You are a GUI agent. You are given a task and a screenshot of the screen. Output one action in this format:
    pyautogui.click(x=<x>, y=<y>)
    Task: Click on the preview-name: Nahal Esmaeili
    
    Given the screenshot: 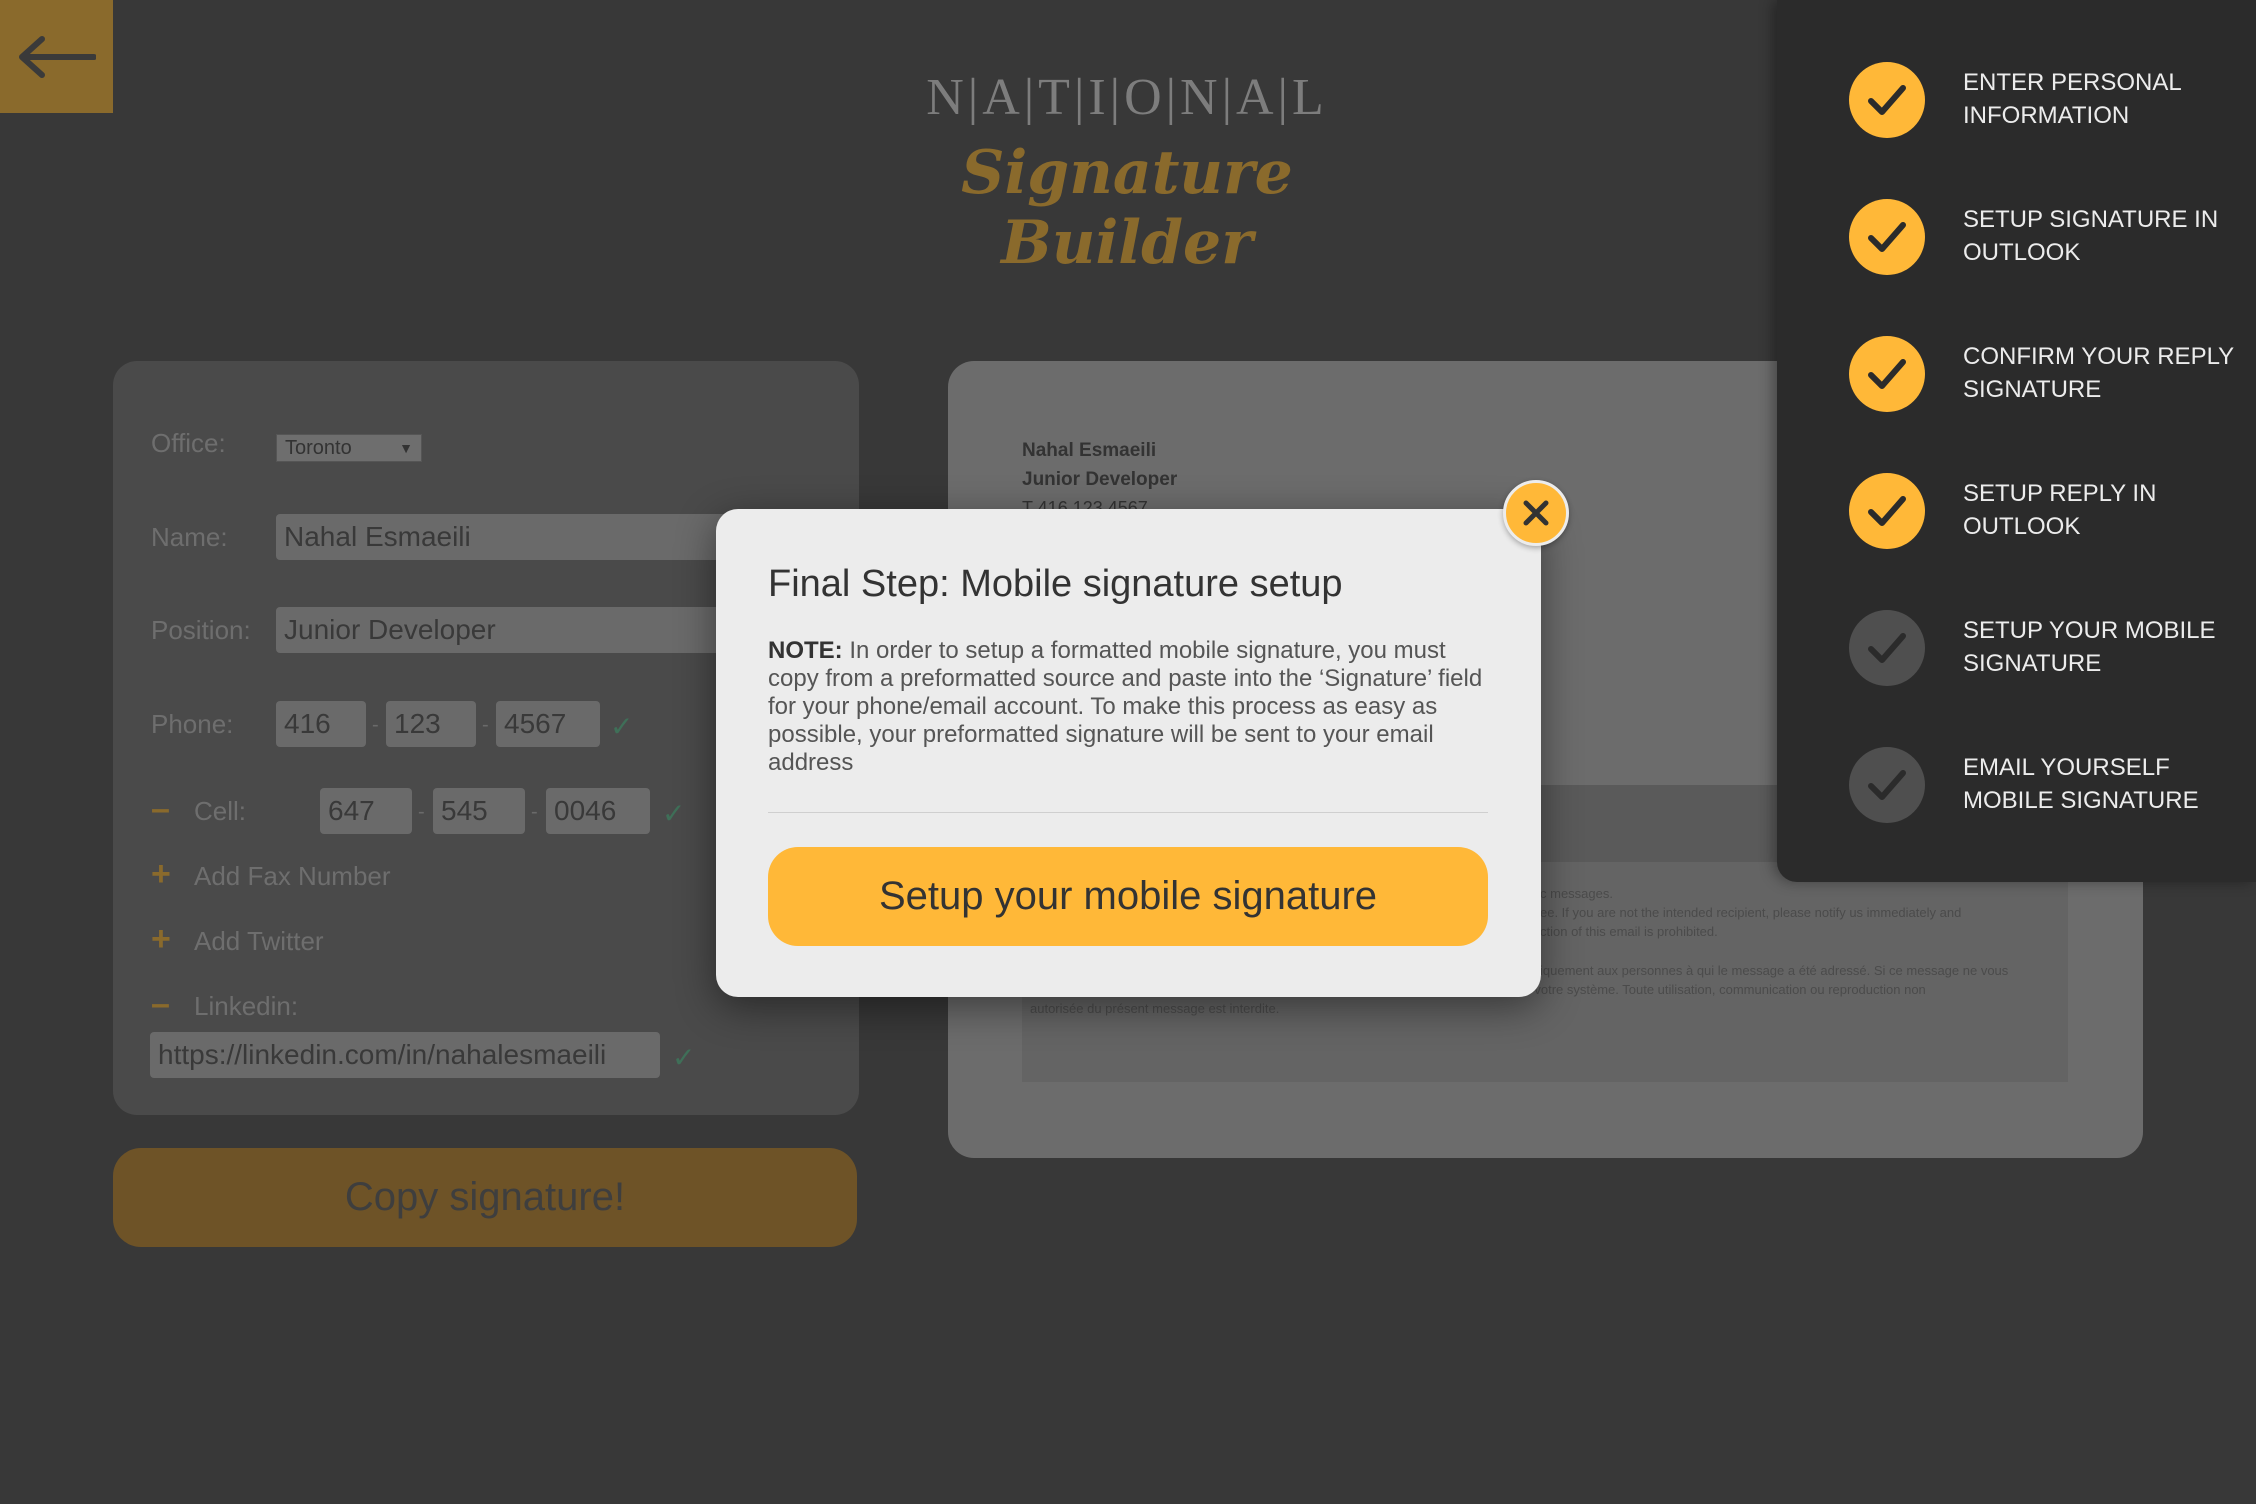 What is the action you would take?
    pyautogui.click(x=1089, y=450)
    